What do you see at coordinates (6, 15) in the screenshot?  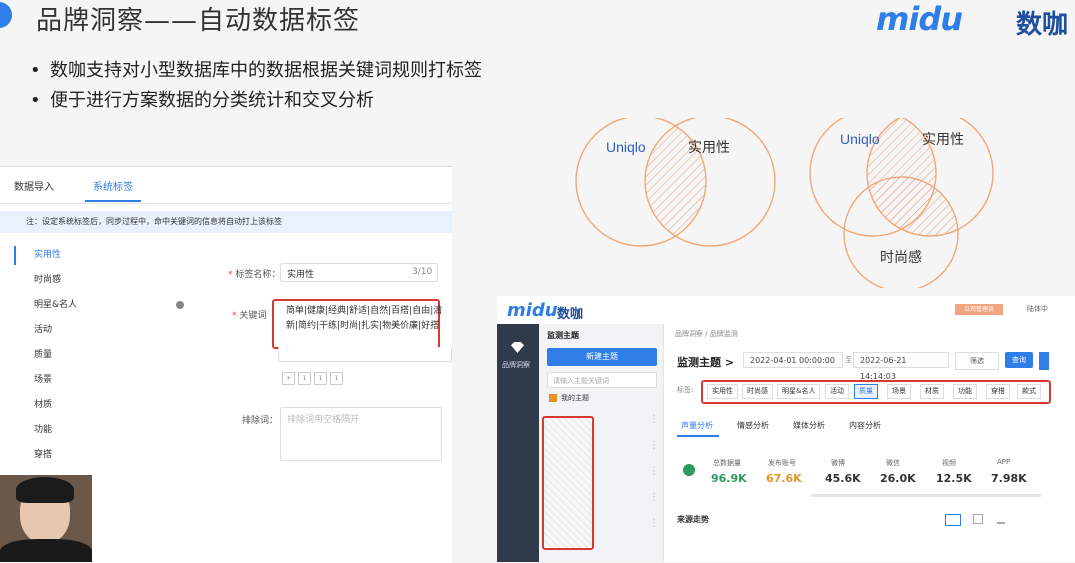 I see `title-bullet-dot` at bounding box center [6, 15].